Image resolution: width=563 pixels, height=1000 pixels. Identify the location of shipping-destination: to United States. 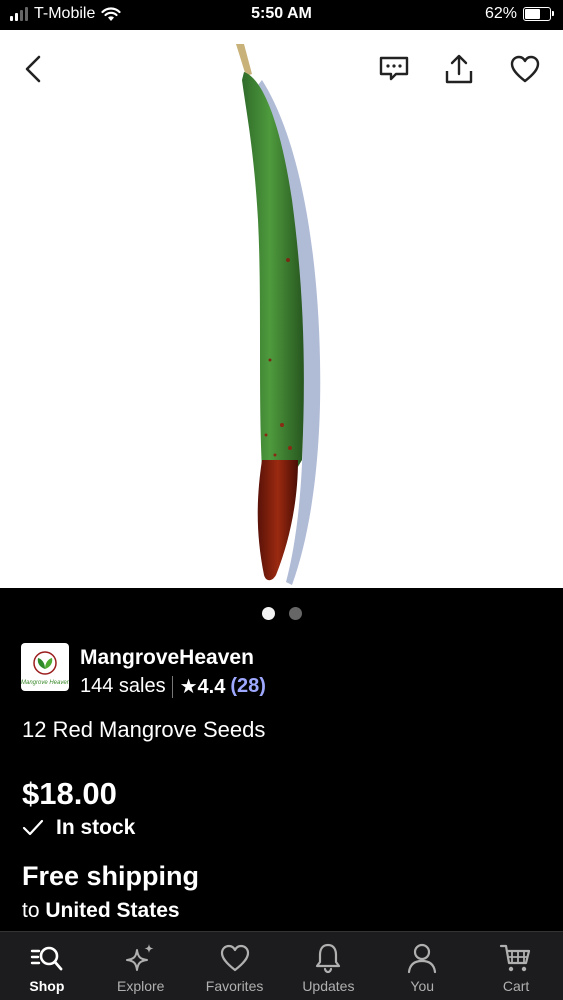
(101, 911).